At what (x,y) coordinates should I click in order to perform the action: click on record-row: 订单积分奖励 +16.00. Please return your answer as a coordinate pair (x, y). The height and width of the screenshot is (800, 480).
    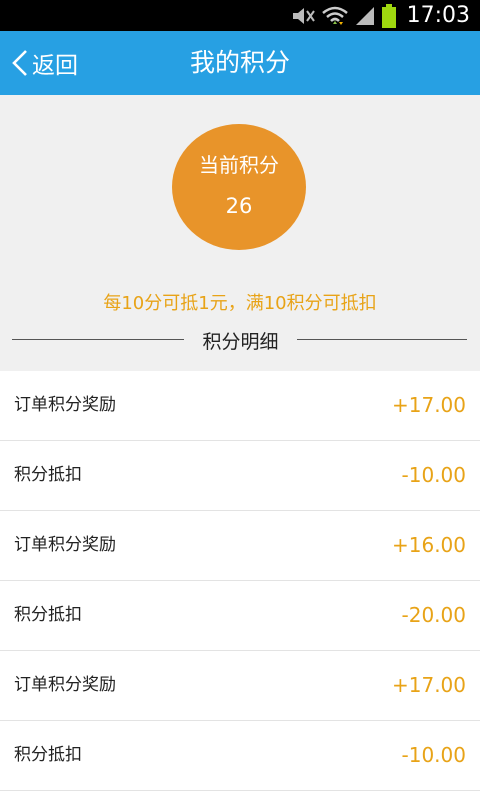
    Looking at the image, I should click on (240, 546).